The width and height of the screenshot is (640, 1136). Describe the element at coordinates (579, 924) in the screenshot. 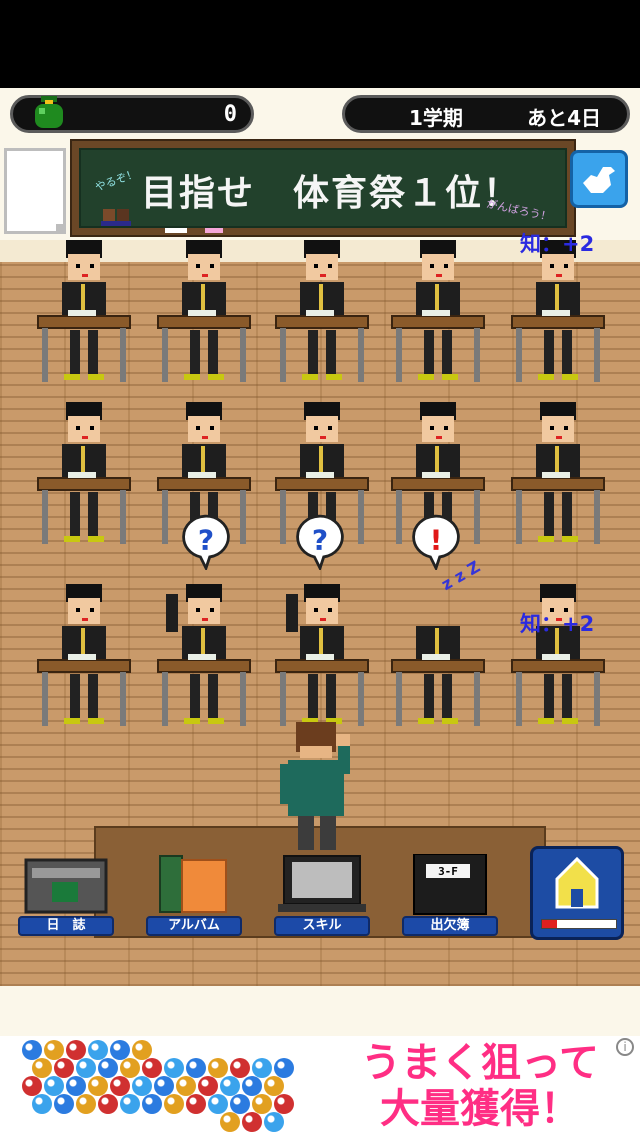

I see `school-progress-bar` at that location.